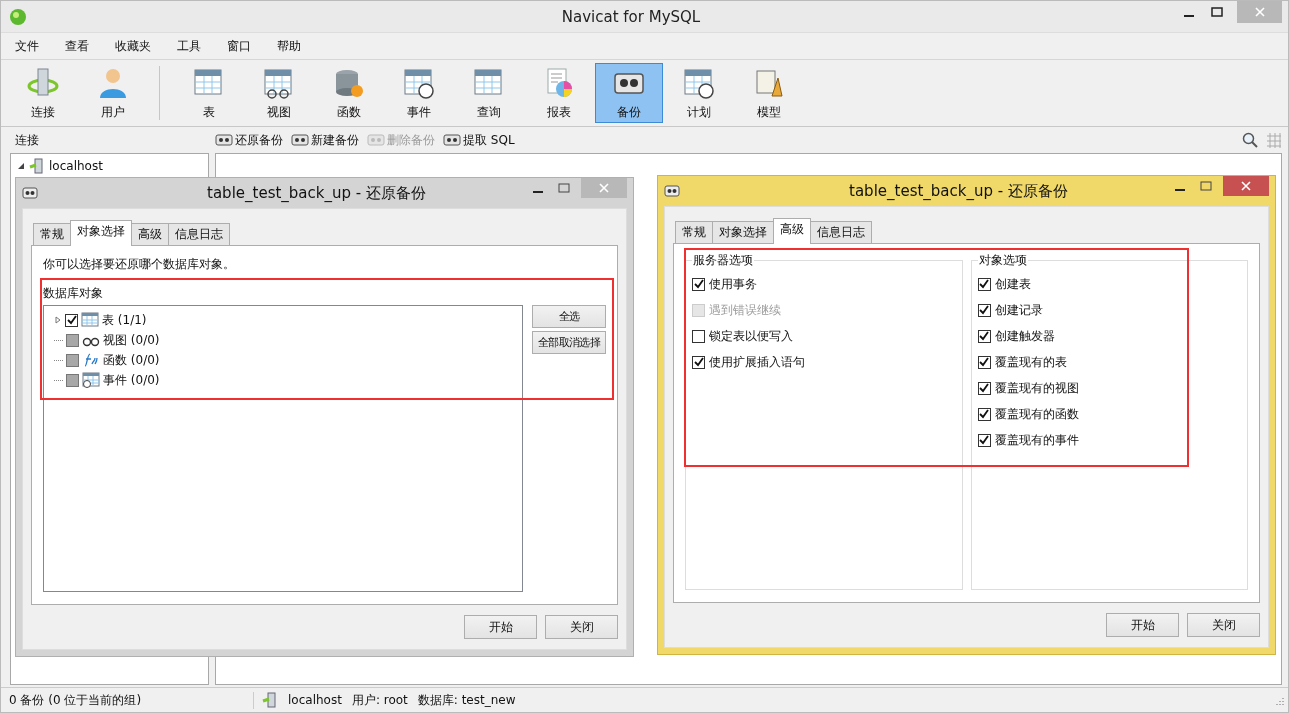 The height and width of the screenshot is (713, 1289). What do you see at coordinates (1036, 388) in the screenshot?
I see `checkbox-label: 覆盖现有的视图` at bounding box center [1036, 388].